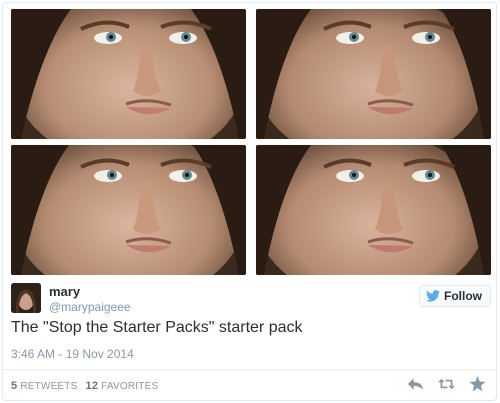  I want to click on tweet-actions, so click(446, 384).